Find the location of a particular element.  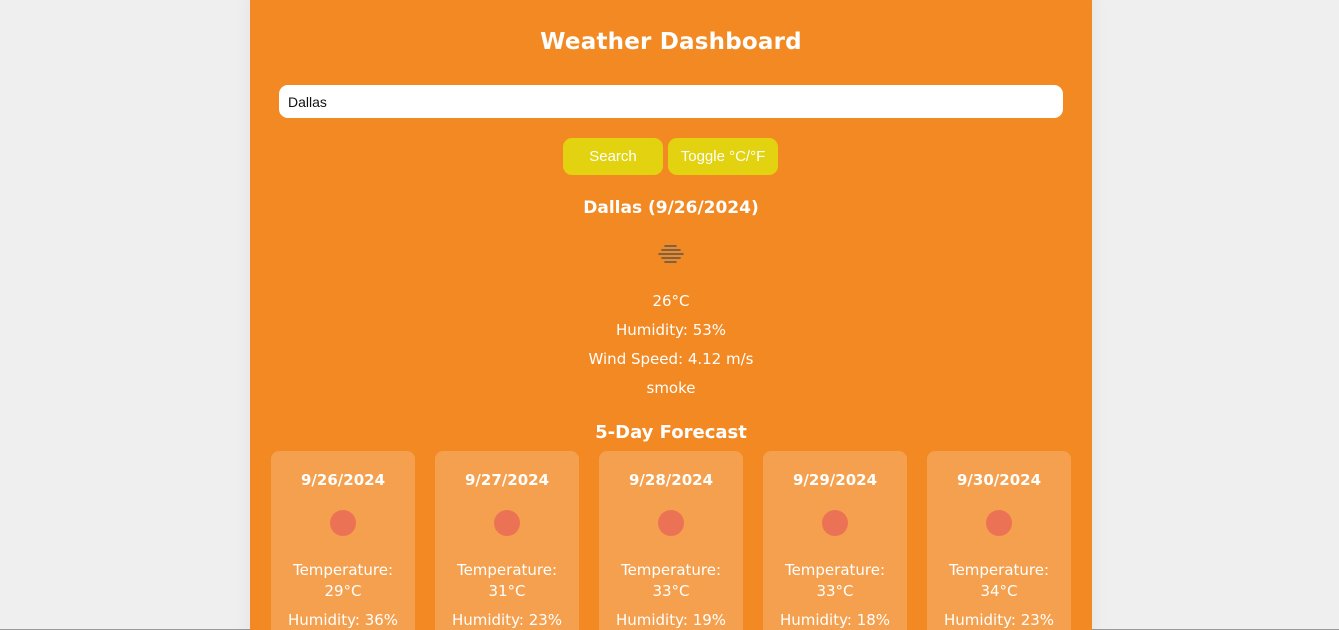

search-button: Search is located at coordinates (613, 156).